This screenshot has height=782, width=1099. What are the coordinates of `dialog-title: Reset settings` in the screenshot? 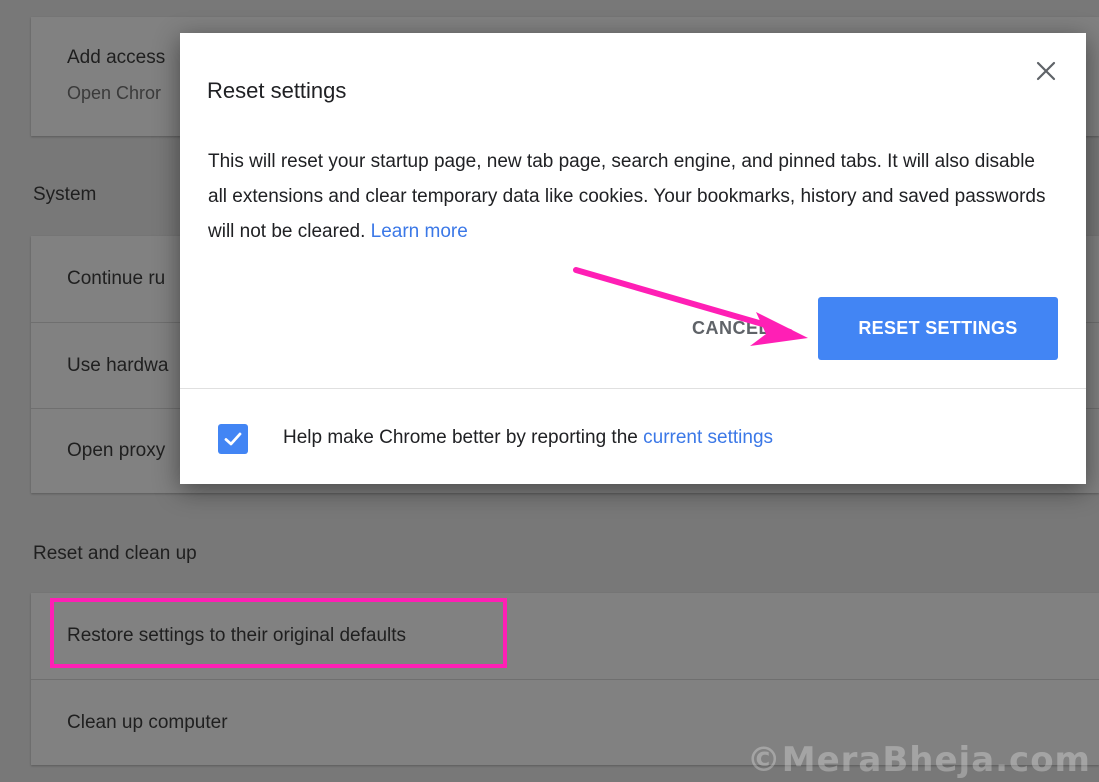 It's located at (277, 90).